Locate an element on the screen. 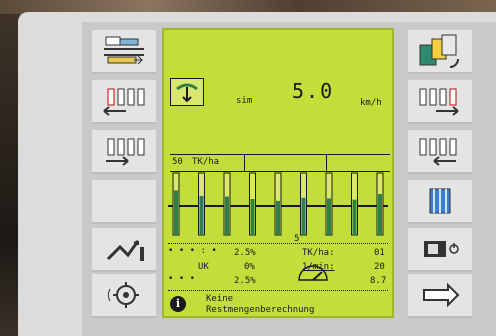 The width and height of the screenshot is (496, 336). softkey-shutoff-right-inner is located at coordinates (440, 152).